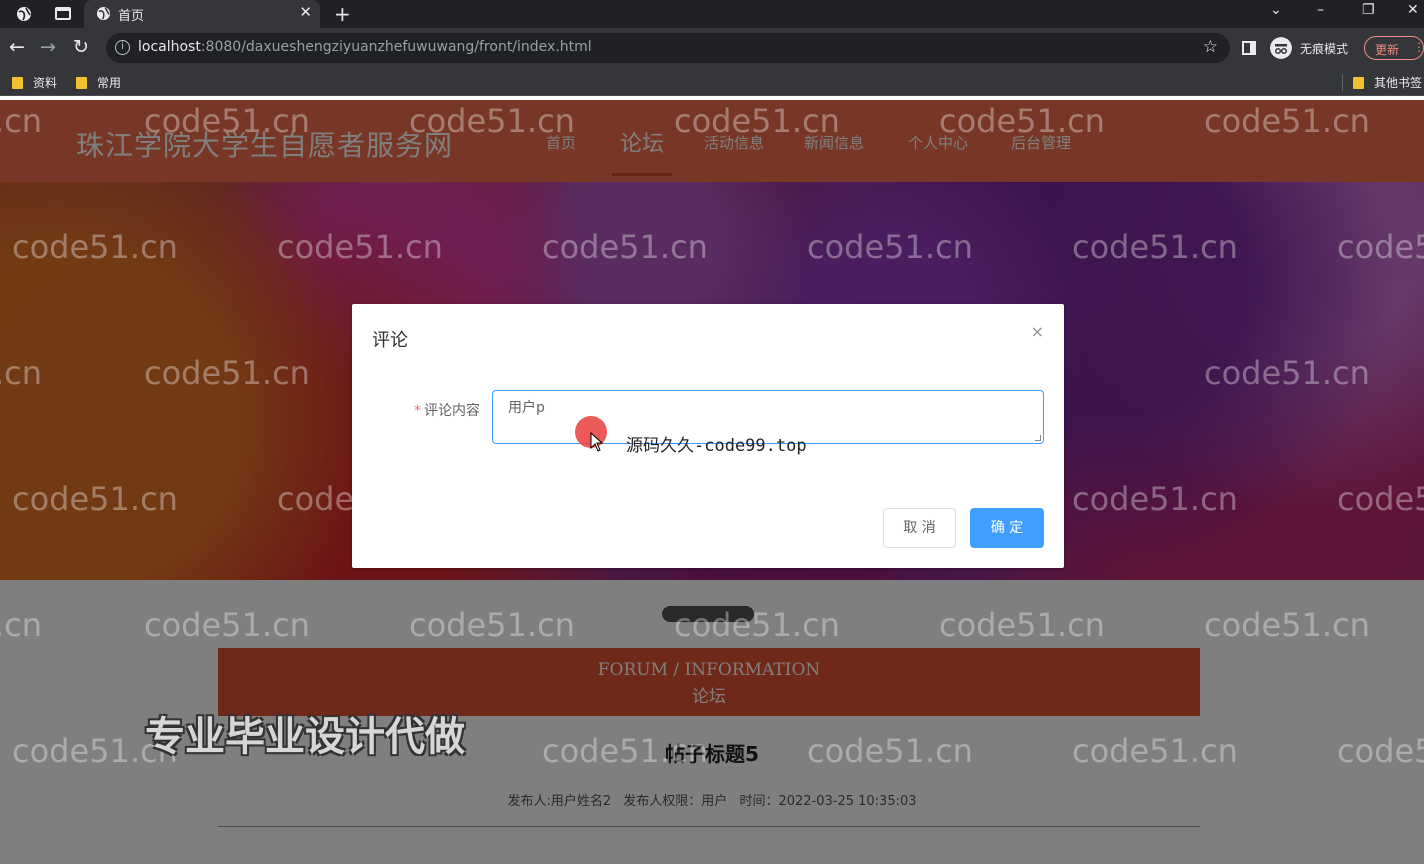 The image size is (1424, 864). Describe the element at coordinates (1276, 10) in the screenshot. I see `tab-search-icon: ⌄` at that location.